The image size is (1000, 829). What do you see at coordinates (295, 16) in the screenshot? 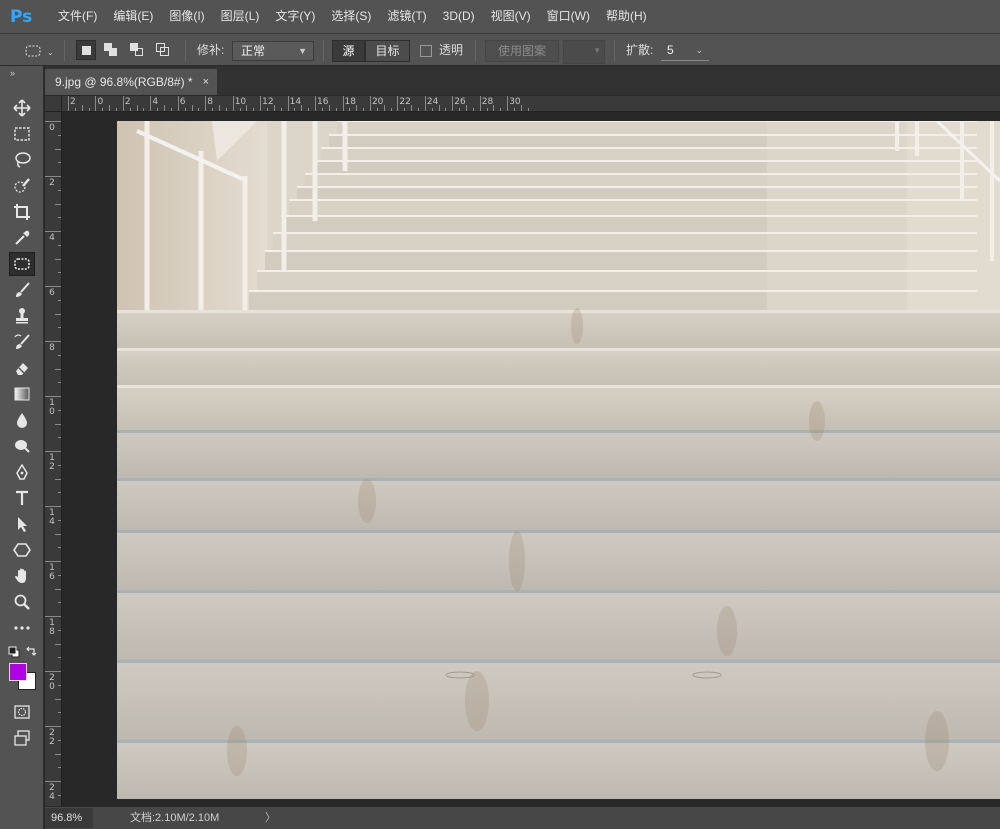
I see `menu-item-4: 文字(Y)` at bounding box center [295, 16].